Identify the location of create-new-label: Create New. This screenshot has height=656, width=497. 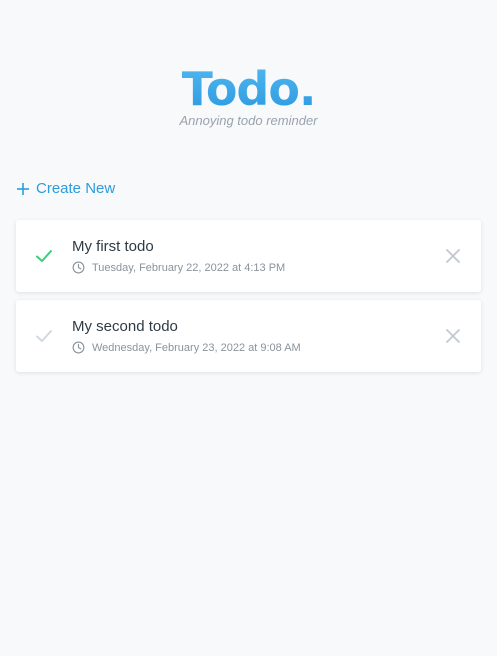
(76, 188).